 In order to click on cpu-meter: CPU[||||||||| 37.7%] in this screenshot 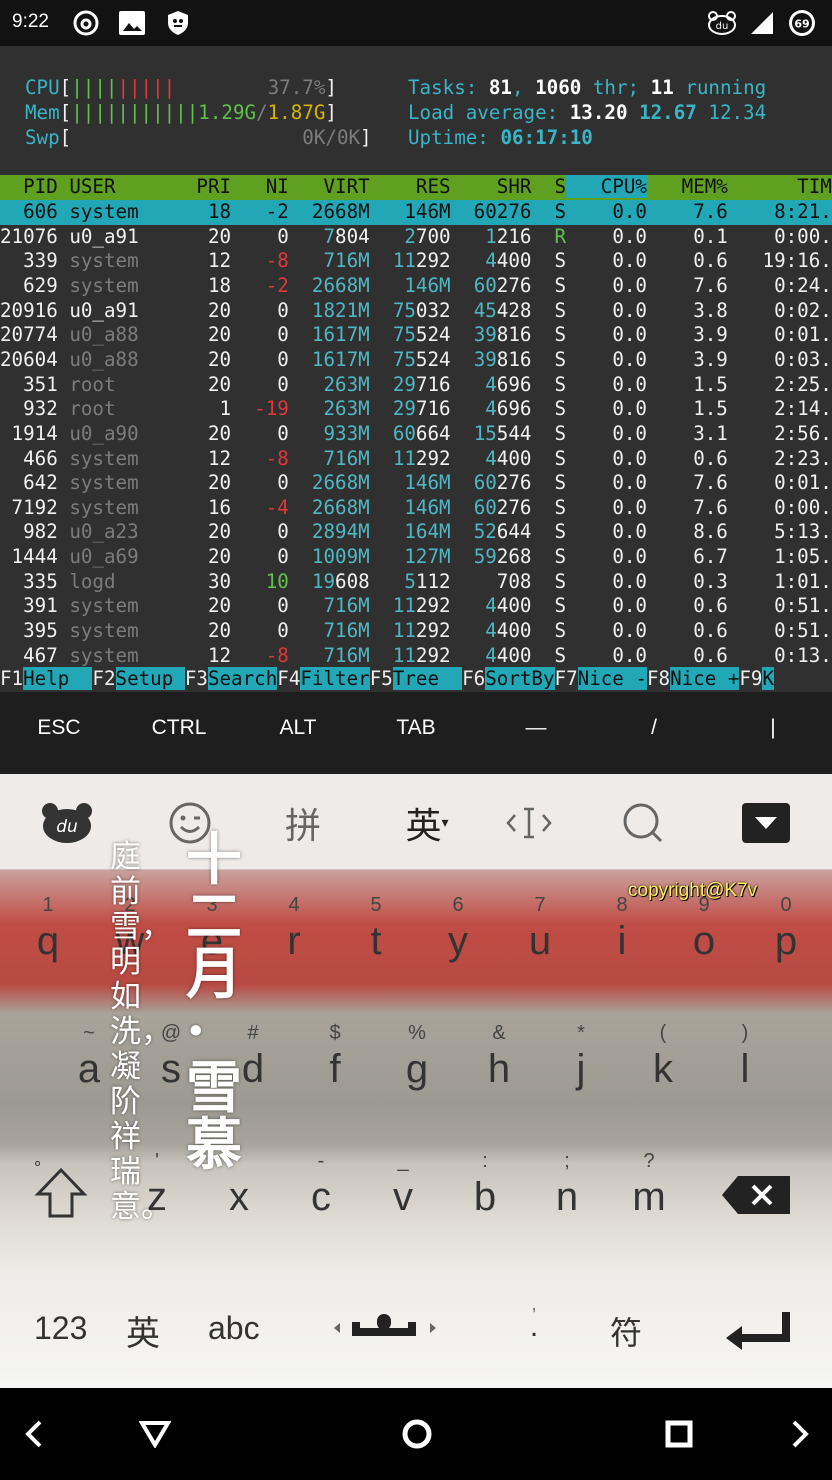, I will do `click(181, 87)`.